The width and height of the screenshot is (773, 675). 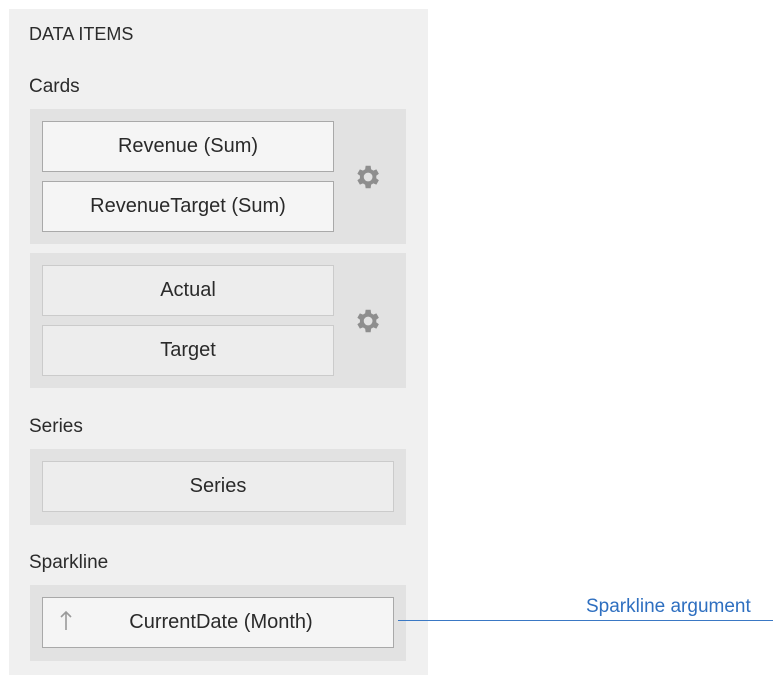 I want to click on sparkline-field-label: CurrentDate (Month), so click(x=221, y=622).